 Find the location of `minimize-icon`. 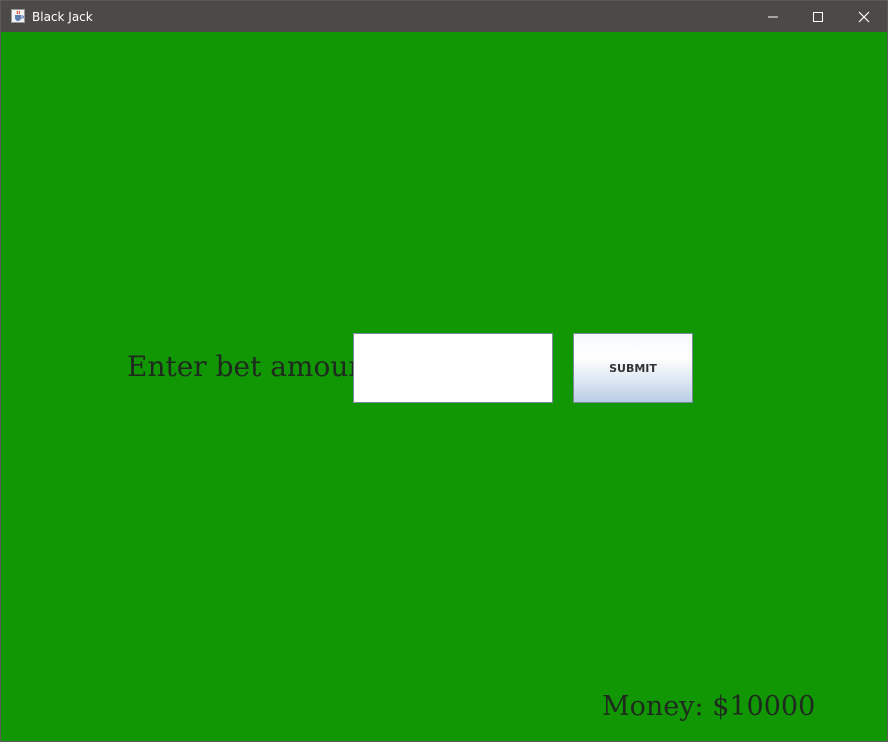

minimize-icon is located at coordinates (773, 17).